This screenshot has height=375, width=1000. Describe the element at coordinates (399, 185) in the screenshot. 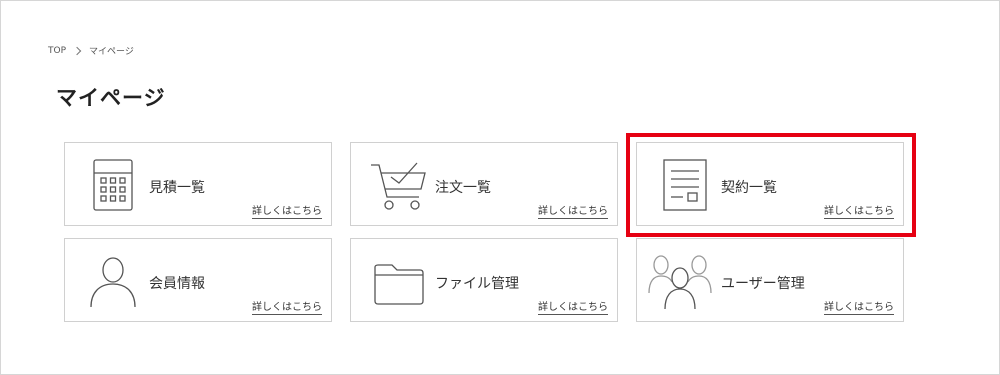

I see `shopping-cart-check-icon` at that location.